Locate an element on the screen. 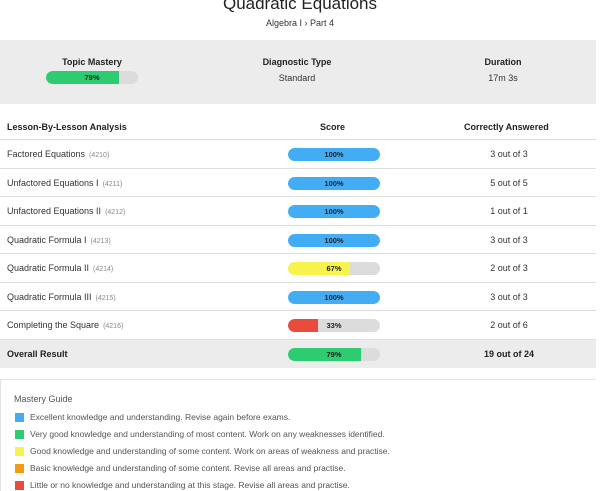 This screenshot has width=600, height=491. lesson-name: Quadratic Formula I (4213) is located at coordinates (59, 240).